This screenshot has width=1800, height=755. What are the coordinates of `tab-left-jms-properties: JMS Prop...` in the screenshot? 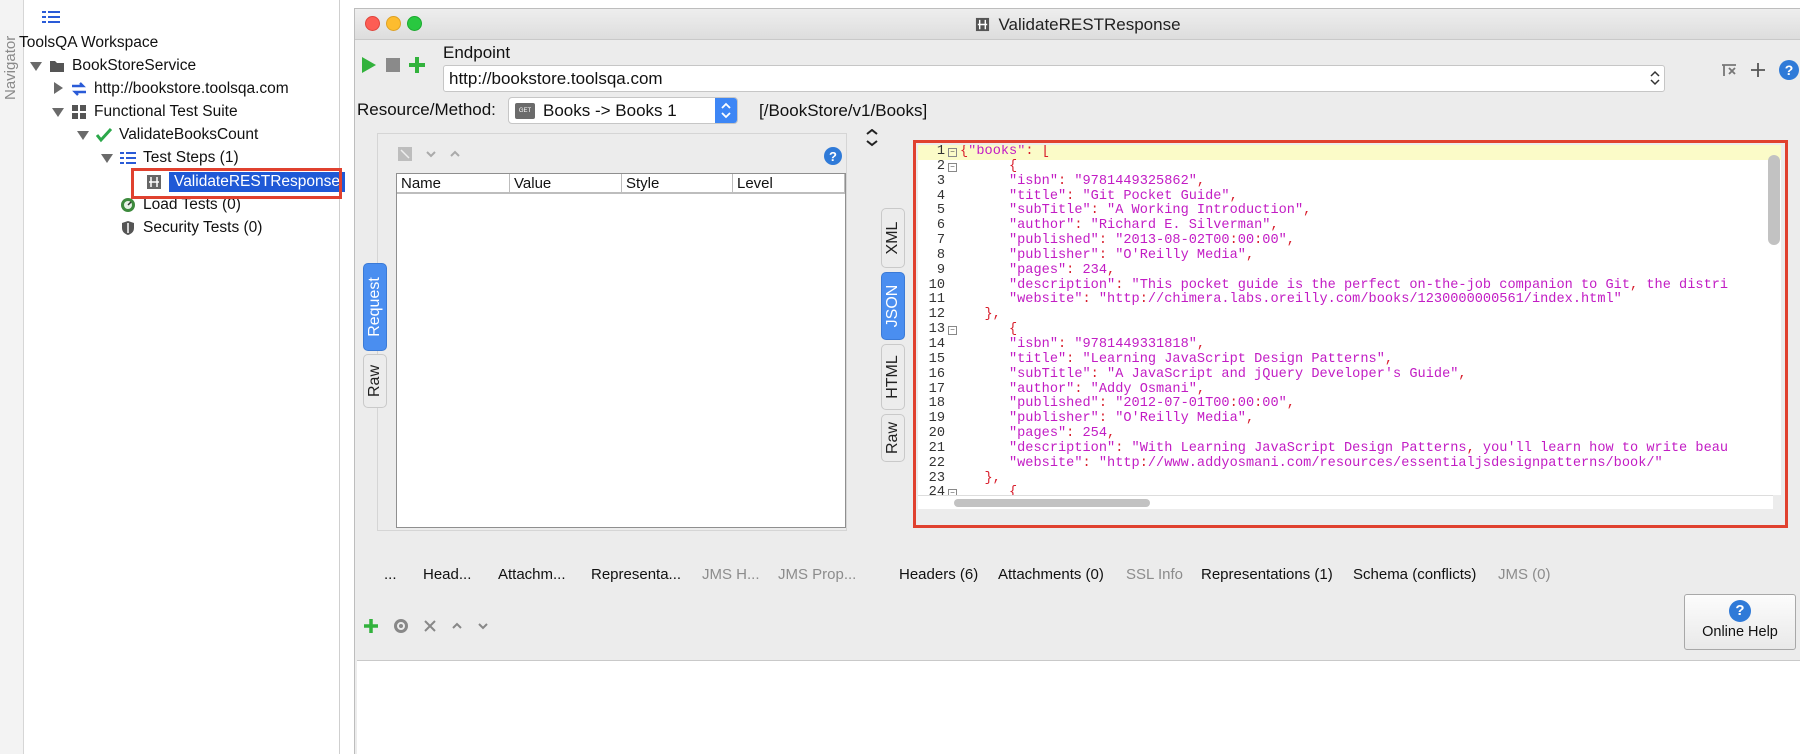 It's located at (817, 574).